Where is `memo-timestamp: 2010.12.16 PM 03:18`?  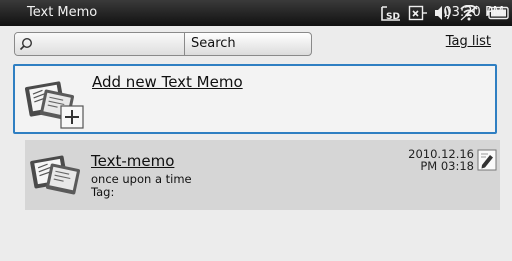
memo-timestamp: 2010.12.16 PM 03:18 is located at coordinates (441, 160).